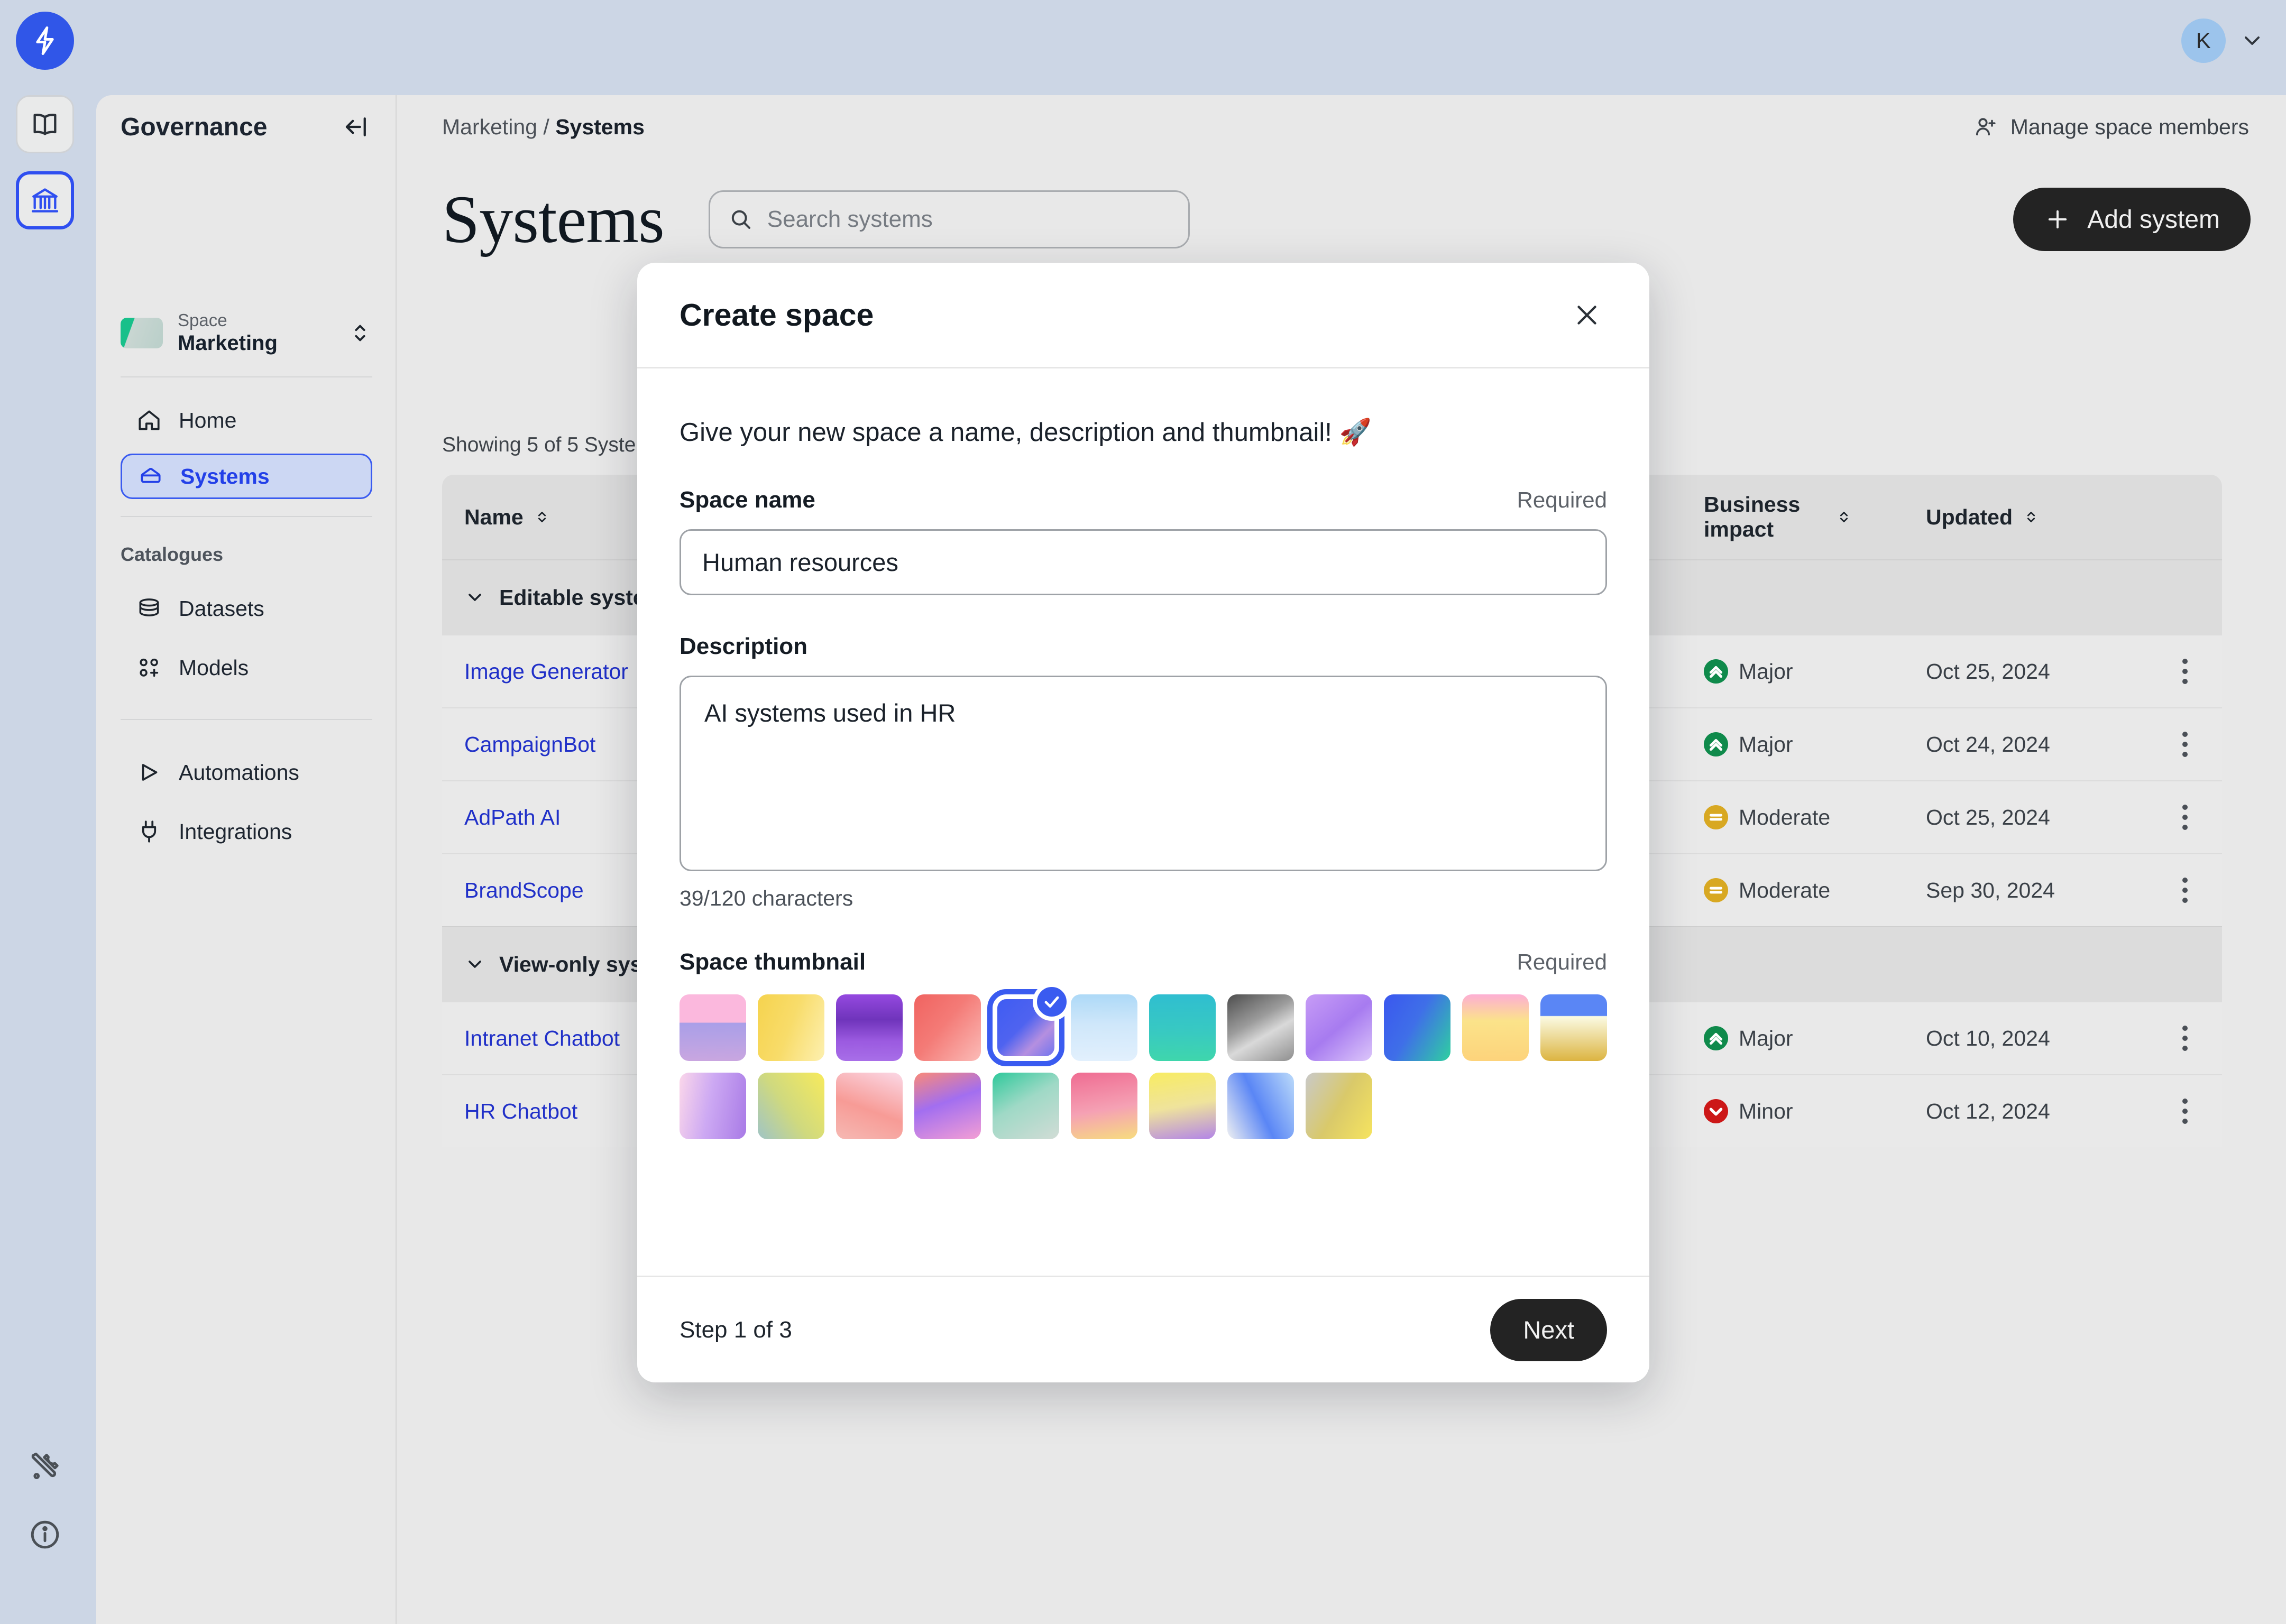 The width and height of the screenshot is (2286, 1624). What do you see at coordinates (1143, 562) in the screenshot?
I see `space-name-input: Human resources` at bounding box center [1143, 562].